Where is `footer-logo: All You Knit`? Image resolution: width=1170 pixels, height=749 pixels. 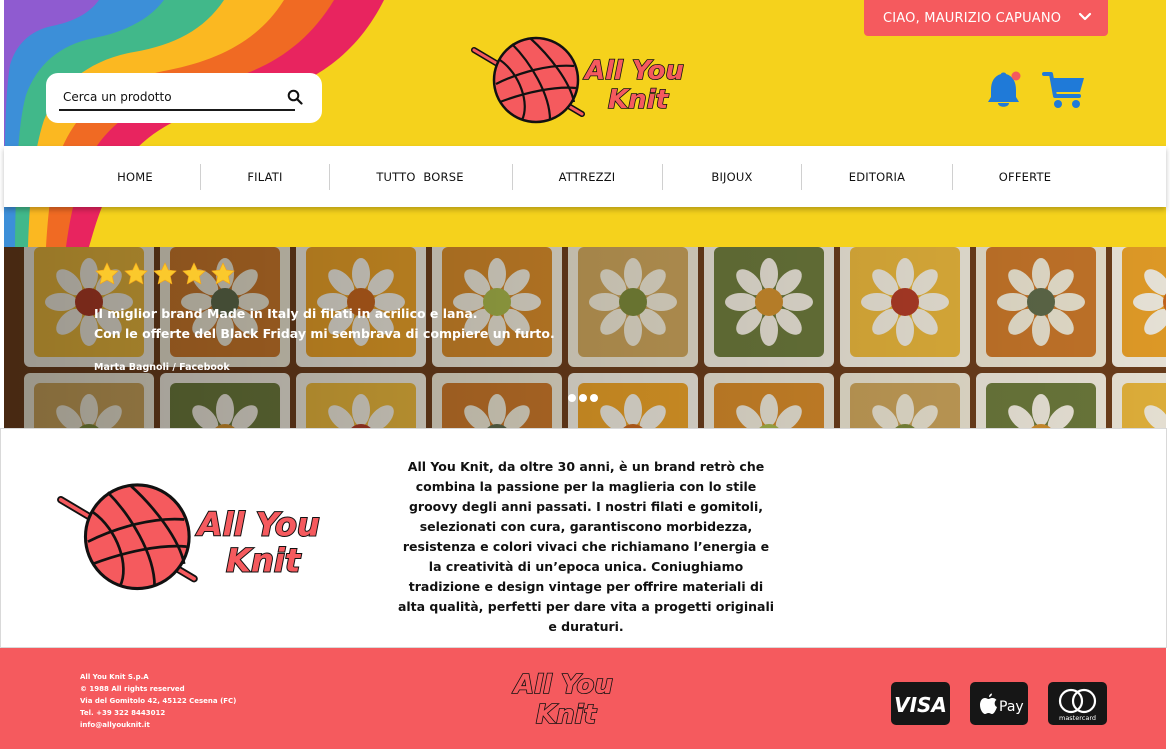
footer-logo: All You Knit is located at coordinates (567, 698).